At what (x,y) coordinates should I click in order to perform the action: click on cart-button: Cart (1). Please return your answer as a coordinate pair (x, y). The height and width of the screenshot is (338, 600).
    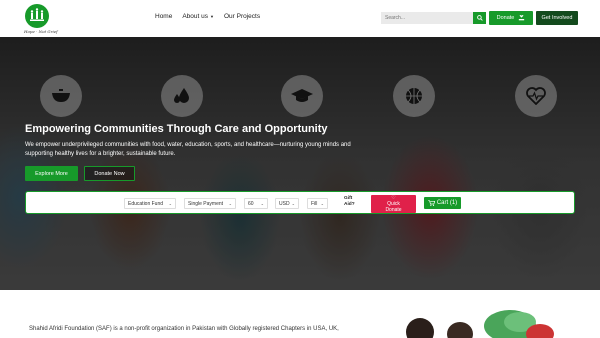
    Looking at the image, I should click on (442, 203).